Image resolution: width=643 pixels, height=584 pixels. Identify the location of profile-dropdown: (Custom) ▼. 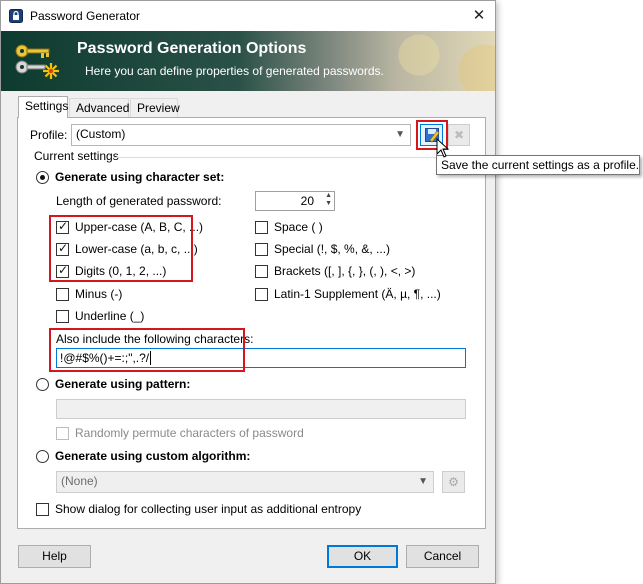
(241, 135).